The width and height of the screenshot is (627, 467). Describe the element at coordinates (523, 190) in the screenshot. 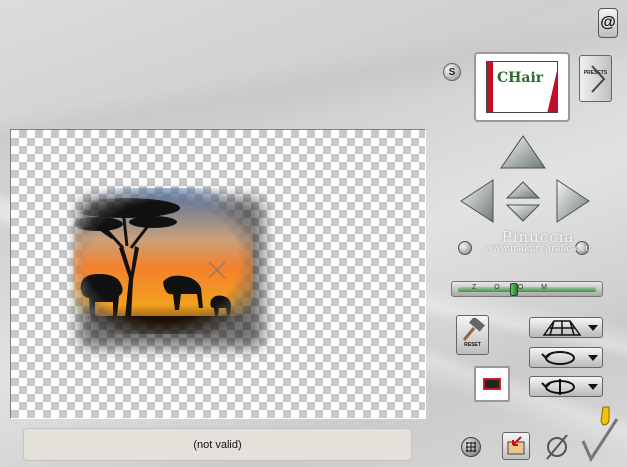

I see `center-up-icon` at that location.